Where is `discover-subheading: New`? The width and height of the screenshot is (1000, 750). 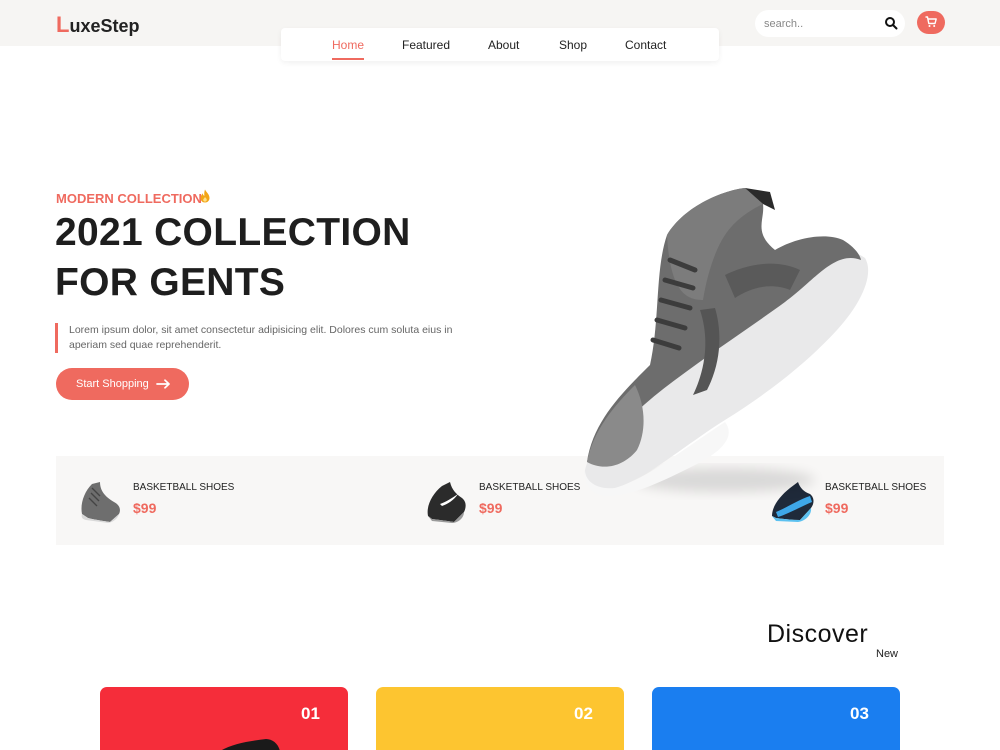 discover-subheading: New is located at coordinates (887, 654).